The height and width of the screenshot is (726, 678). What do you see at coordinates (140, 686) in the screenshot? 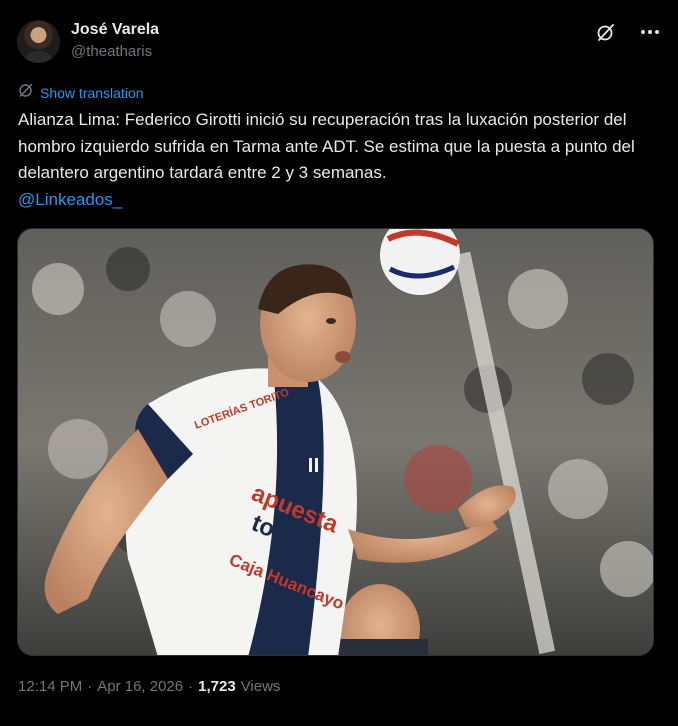
I see `tweet-date: Apr 16, 2026` at bounding box center [140, 686].